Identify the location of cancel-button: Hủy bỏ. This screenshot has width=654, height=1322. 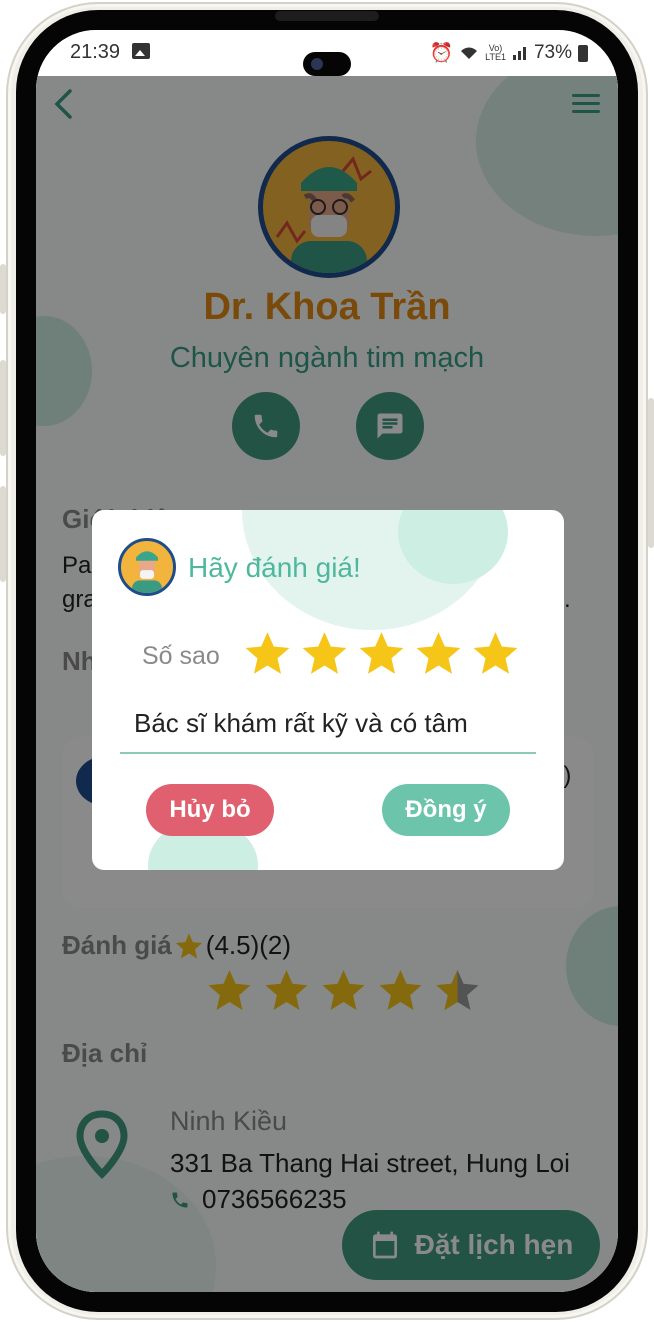
(210, 810).